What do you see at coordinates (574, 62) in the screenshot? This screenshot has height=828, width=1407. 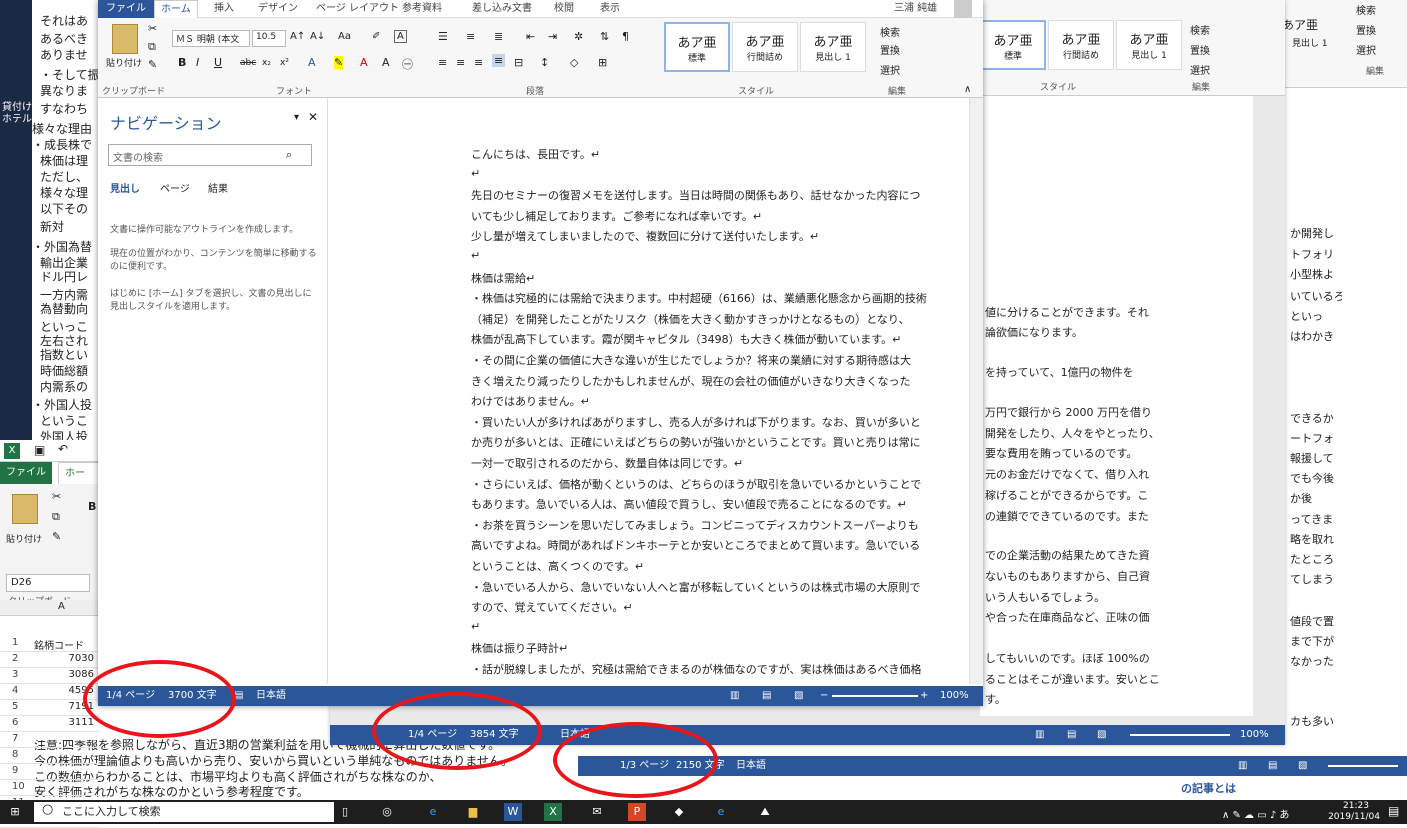 I see `shading-icon: ◇` at bounding box center [574, 62].